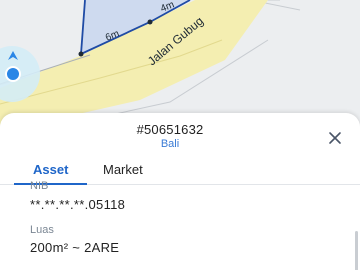  Describe the element at coordinates (180, 171) in the screenshot. I see `tab-bar: Asset Market` at that location.